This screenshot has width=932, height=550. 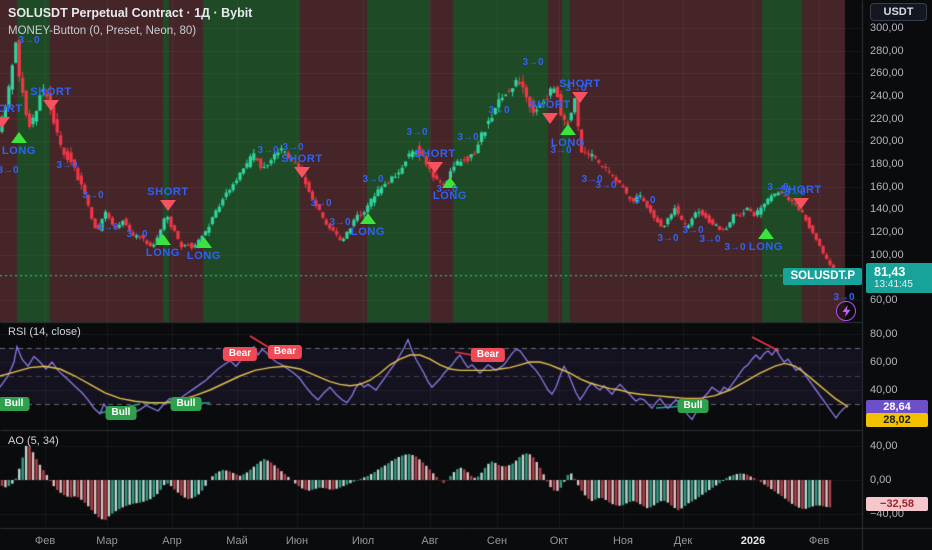 I want to click on countdown-timer: 13:41:45, so click(x=893, y=285).